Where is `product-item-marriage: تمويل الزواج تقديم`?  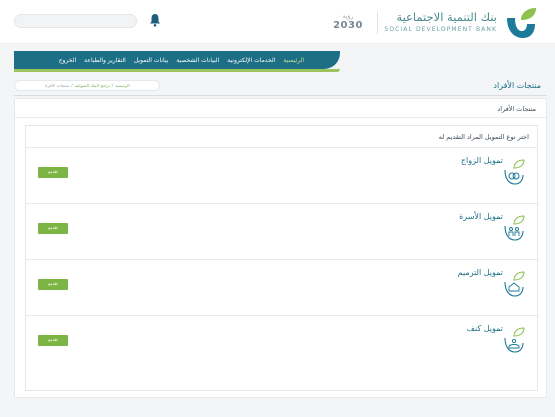 product-item-marriage: تمويل الزواج تقديم is located at coordinates (282, 176).